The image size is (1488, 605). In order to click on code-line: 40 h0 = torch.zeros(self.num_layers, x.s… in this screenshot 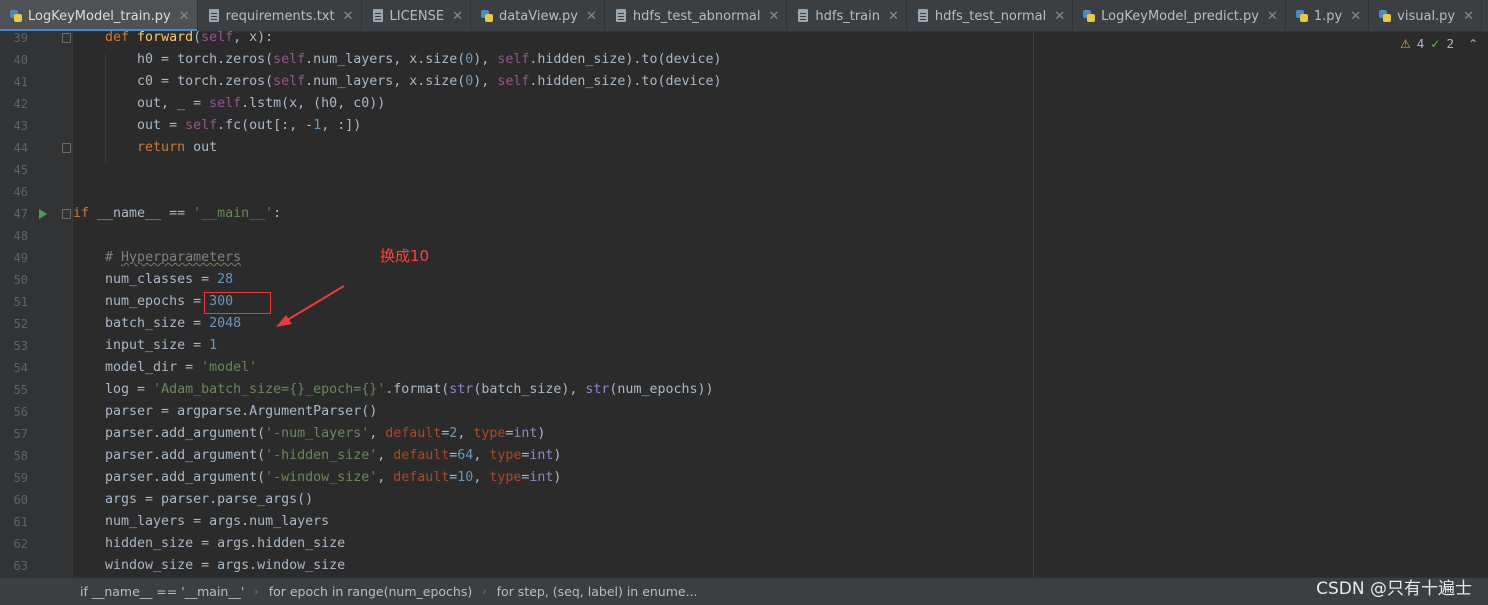, I will do `click(515, 60)`.